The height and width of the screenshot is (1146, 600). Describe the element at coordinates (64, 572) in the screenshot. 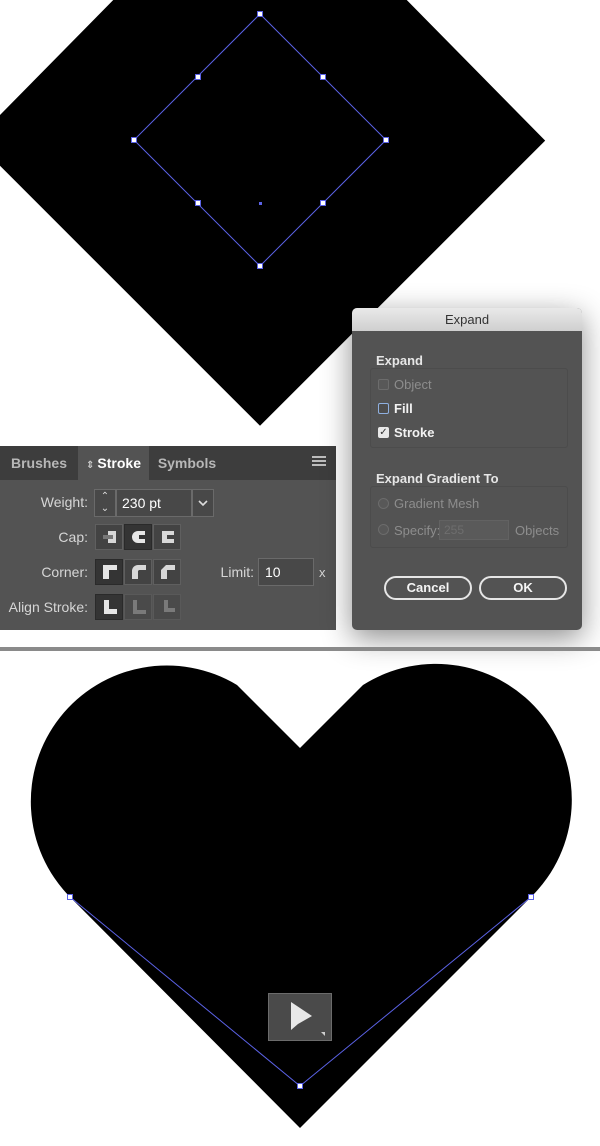

I see `corner-label: Corner:` at that location.